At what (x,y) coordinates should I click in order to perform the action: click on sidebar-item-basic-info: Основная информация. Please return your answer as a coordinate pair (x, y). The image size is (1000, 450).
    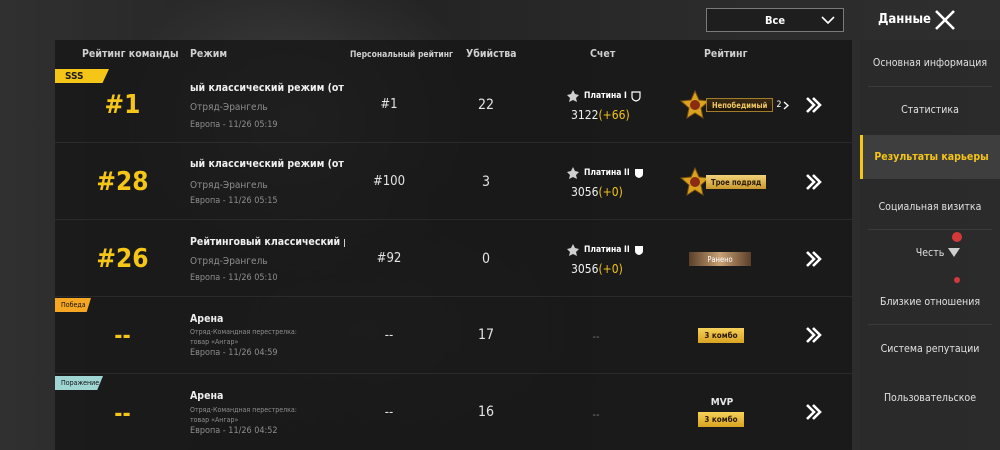
    Looking at the image, I should click on (930, 63).